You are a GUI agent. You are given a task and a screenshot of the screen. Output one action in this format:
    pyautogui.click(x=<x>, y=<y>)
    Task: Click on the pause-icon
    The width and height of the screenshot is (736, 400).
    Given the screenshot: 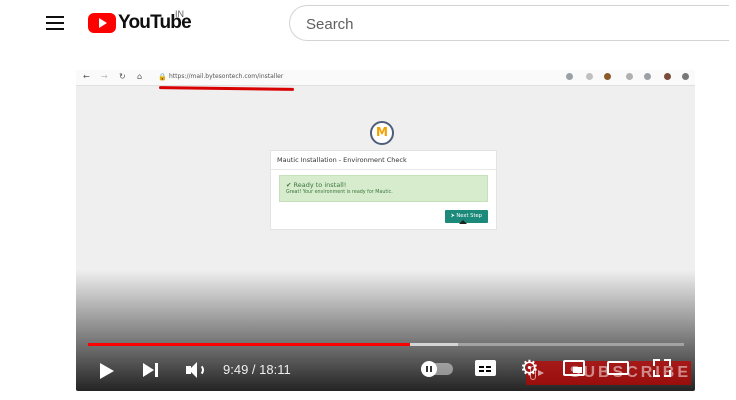 What is the action you would take?
    pyautogui.click(x=429, y=369)
    